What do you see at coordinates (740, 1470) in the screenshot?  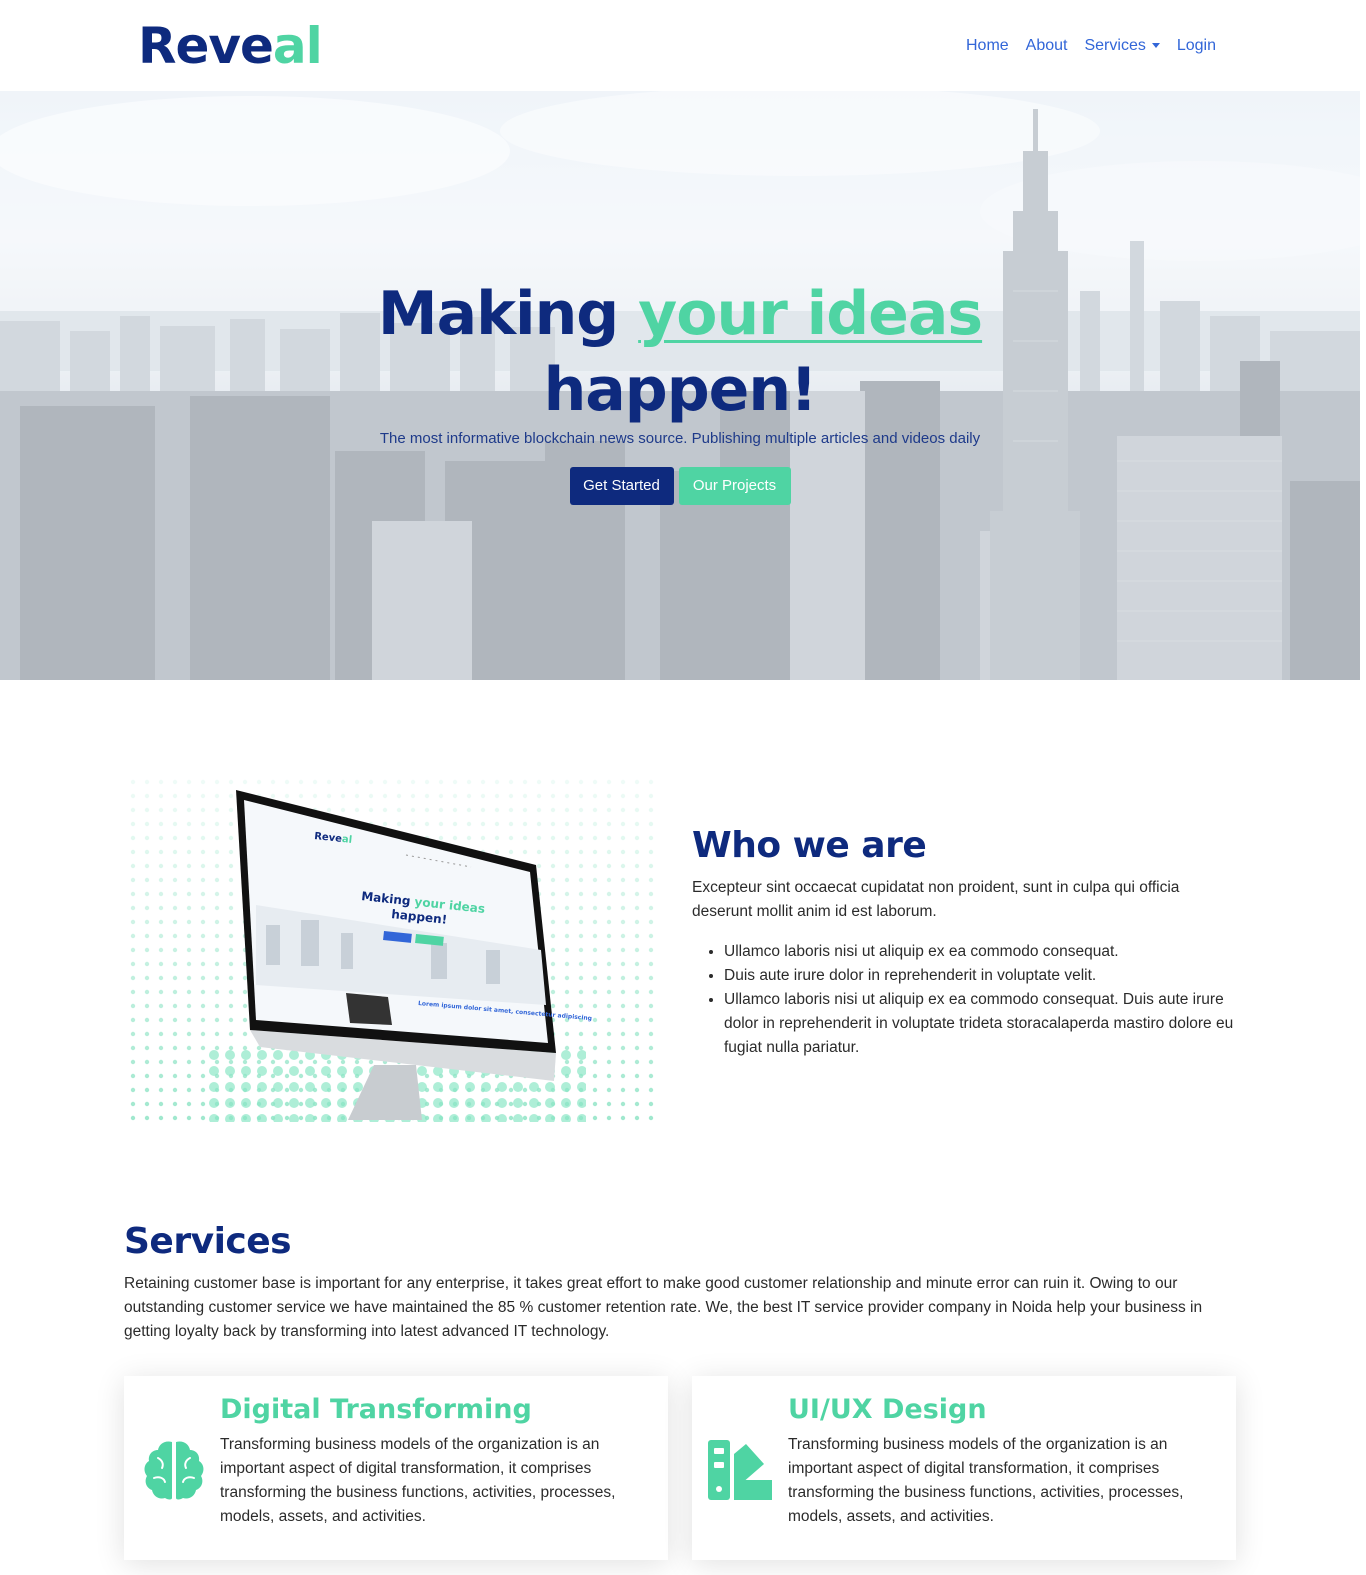 I see `swatchbook-icon` at bounding box center [740, 1470].